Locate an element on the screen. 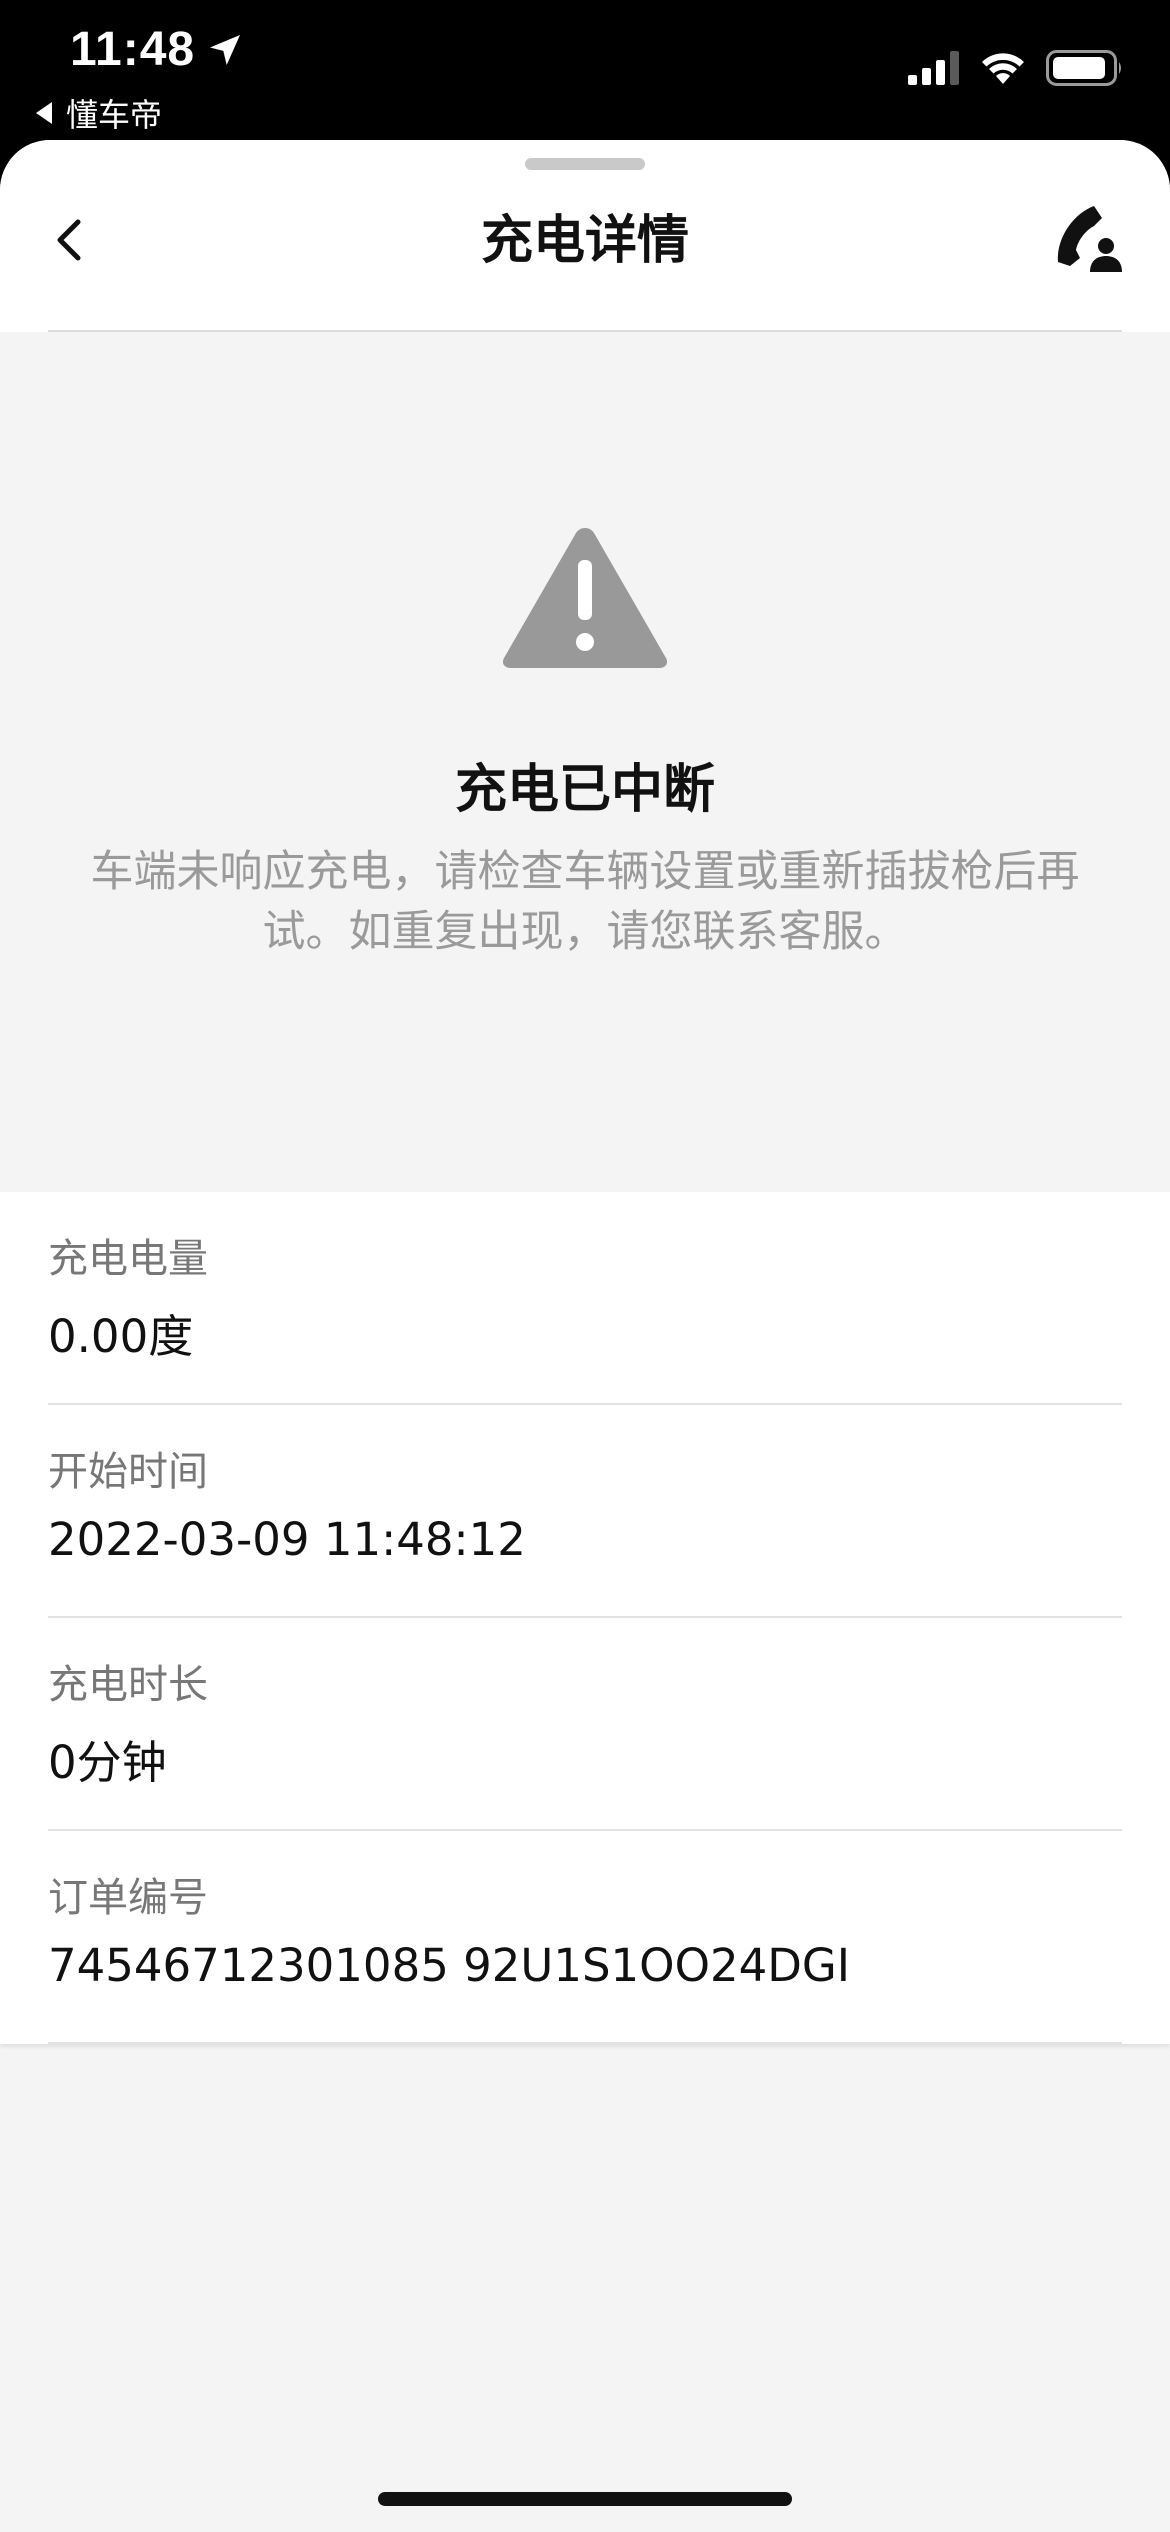  back-triangle-icon is located at coordinates (44, 113).